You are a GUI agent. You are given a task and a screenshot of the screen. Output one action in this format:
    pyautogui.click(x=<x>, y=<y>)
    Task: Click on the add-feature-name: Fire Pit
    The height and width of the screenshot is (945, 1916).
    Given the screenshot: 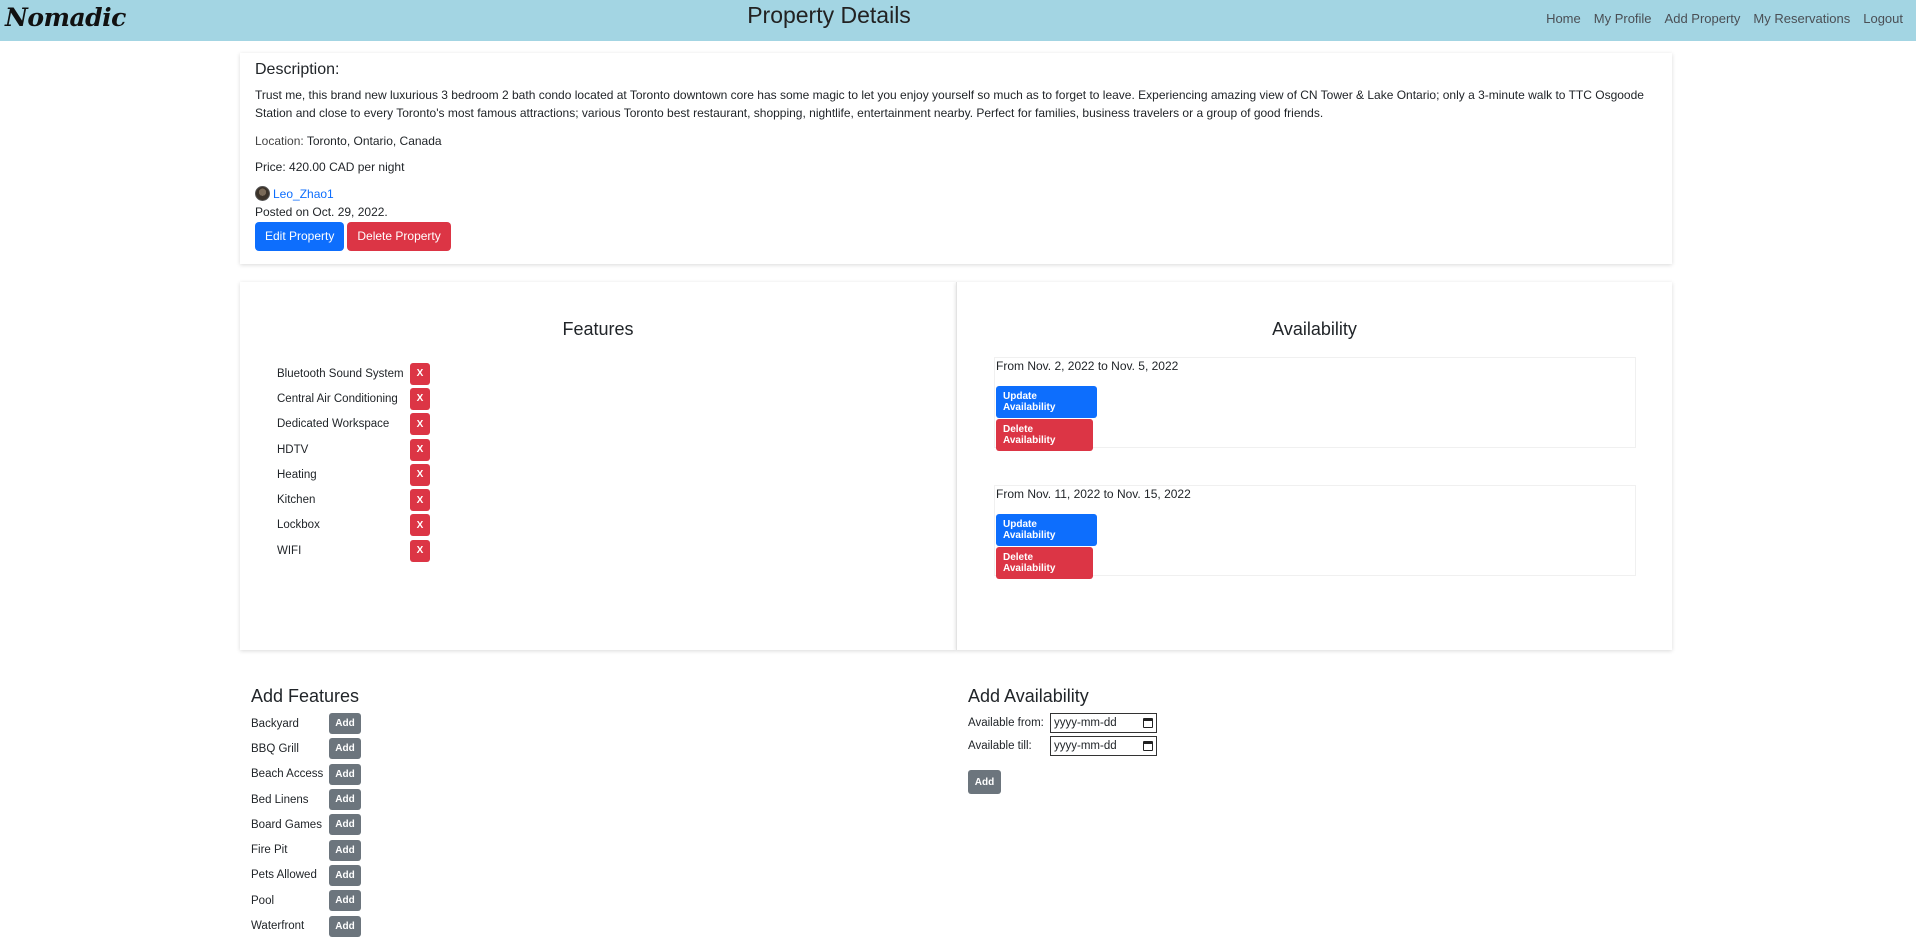 What is the action you would take?
    pyautogui.click(x=269, y=850)
    